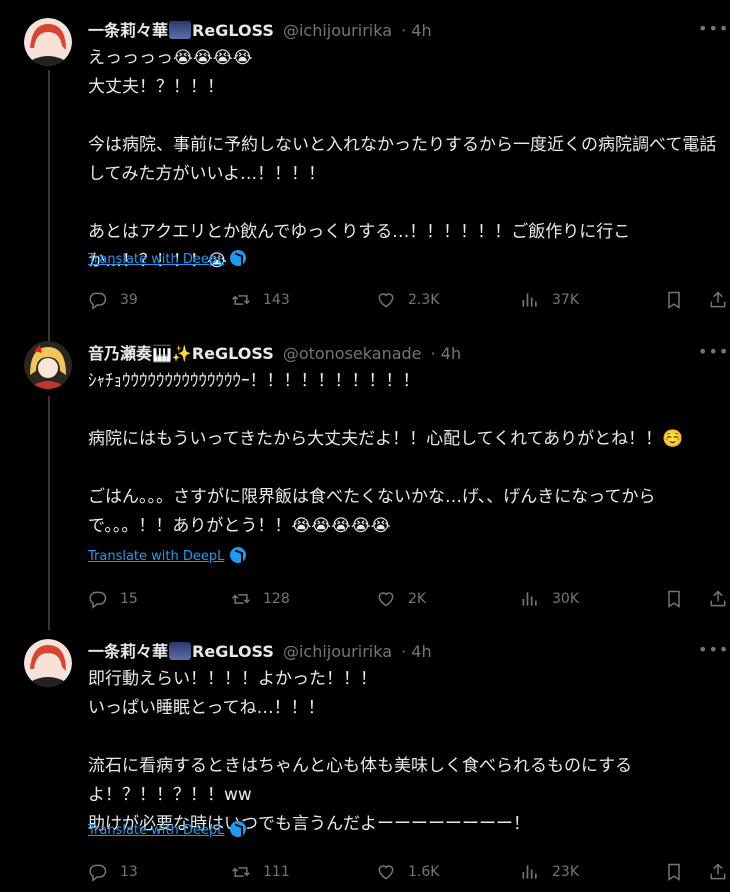  Describe the element at coordinates (352, 353) in the screenshot. I see `user-handle: @otonosekanade` at that location.